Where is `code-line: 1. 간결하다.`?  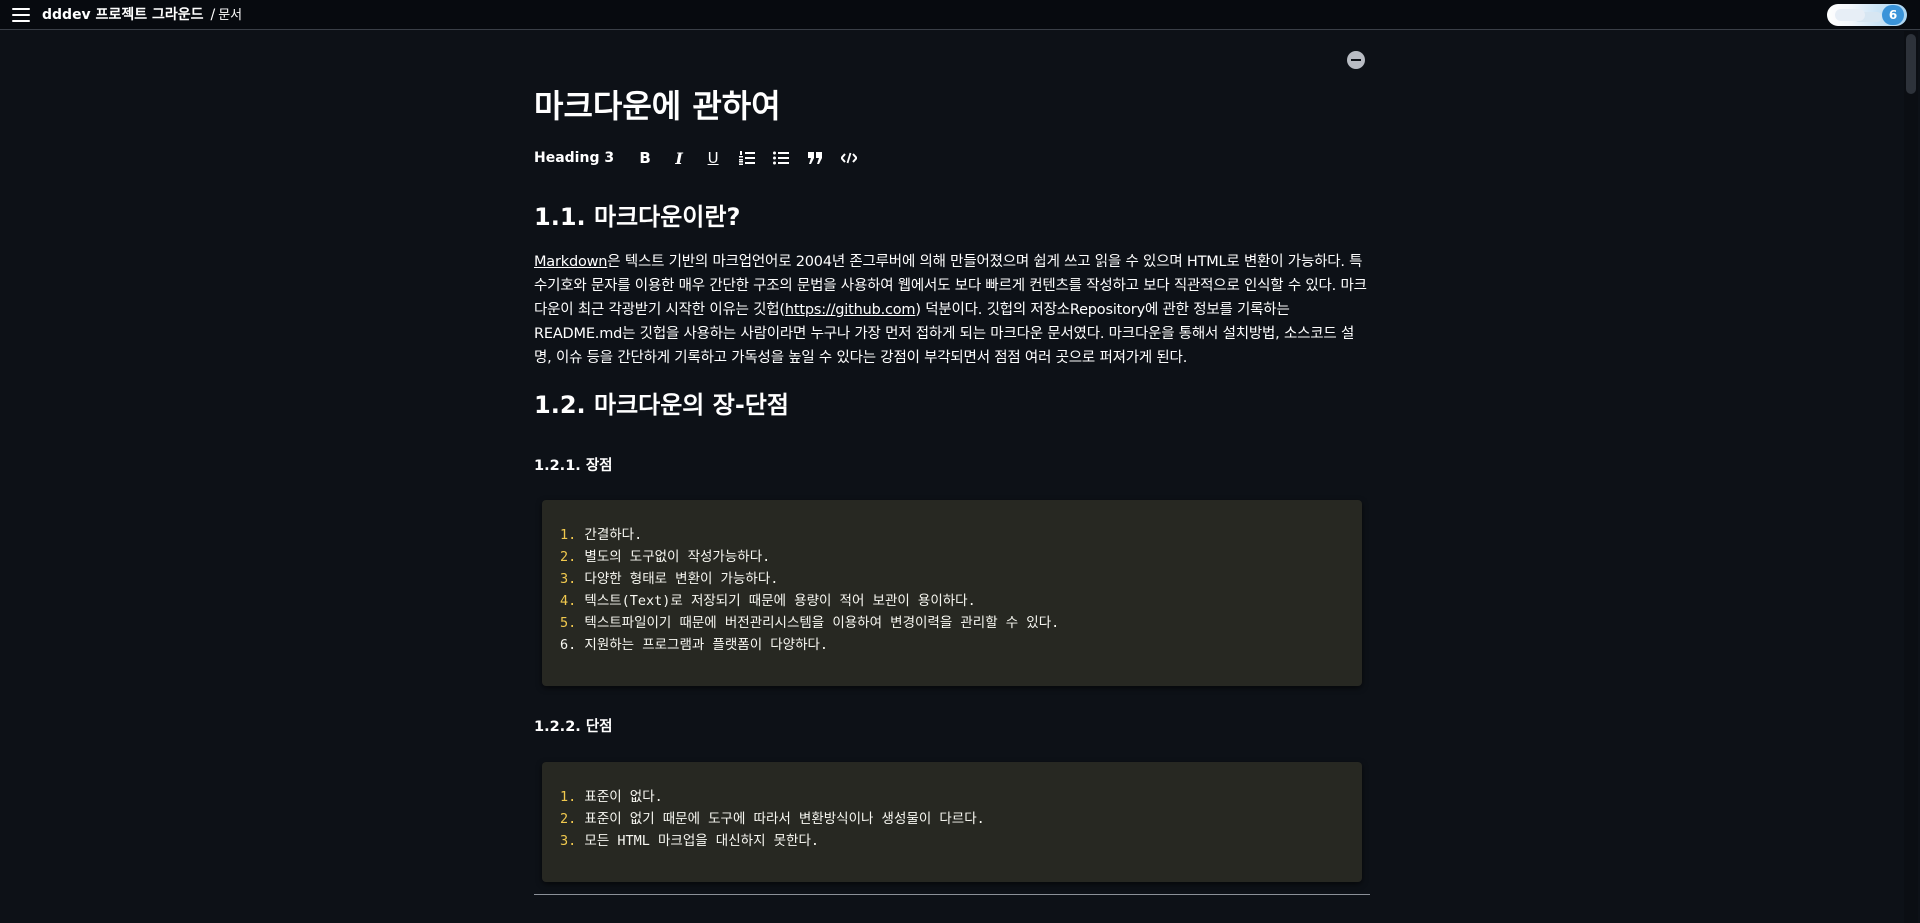 code-line: 1. 간결하다. is located at coordinates (601, 535).